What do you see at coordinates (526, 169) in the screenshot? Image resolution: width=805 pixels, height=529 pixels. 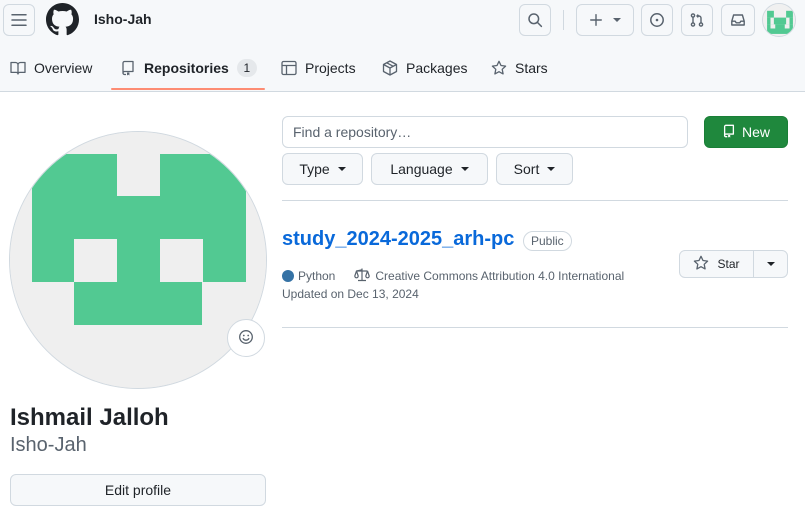 I see `filter-label: Sort` at bounding box center [526, 169].